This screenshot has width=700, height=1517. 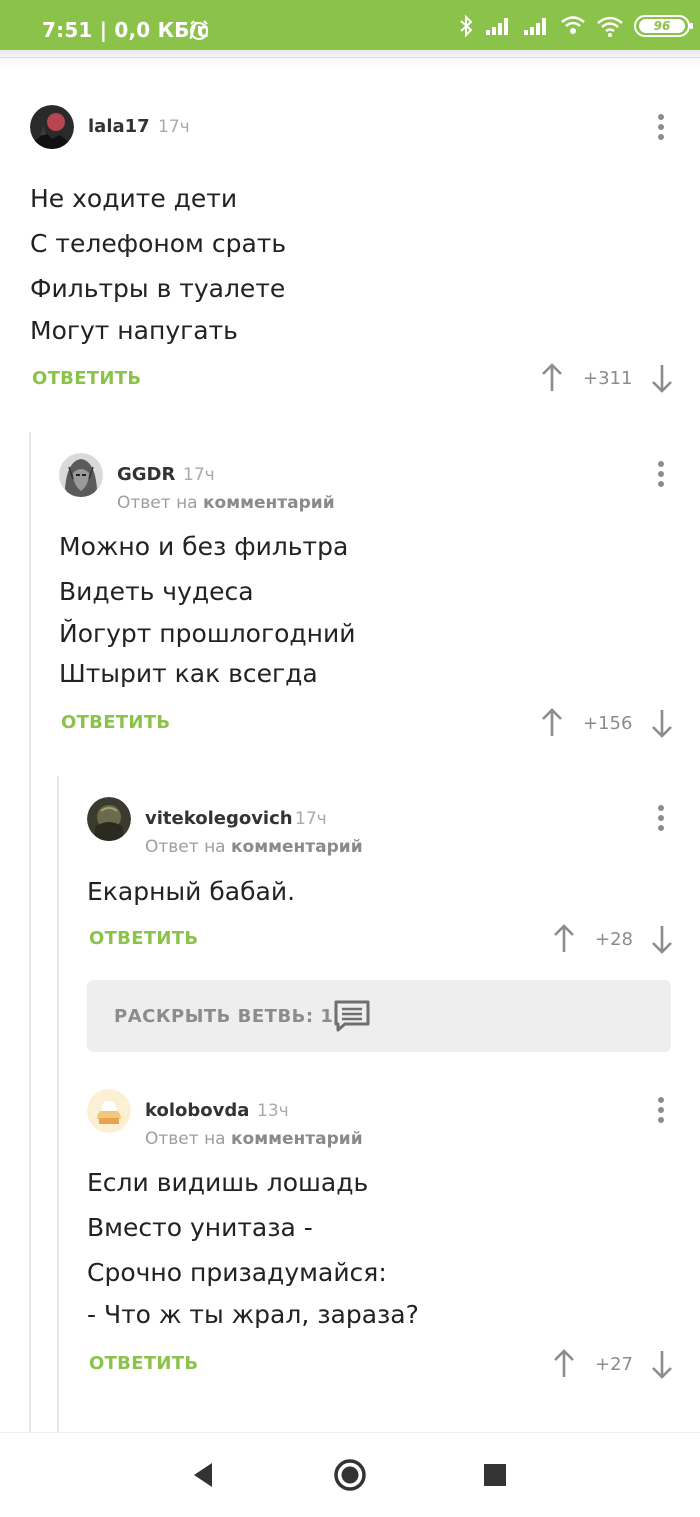 I want to click on author-name: kolobovda, so click(x=197, y=1110).